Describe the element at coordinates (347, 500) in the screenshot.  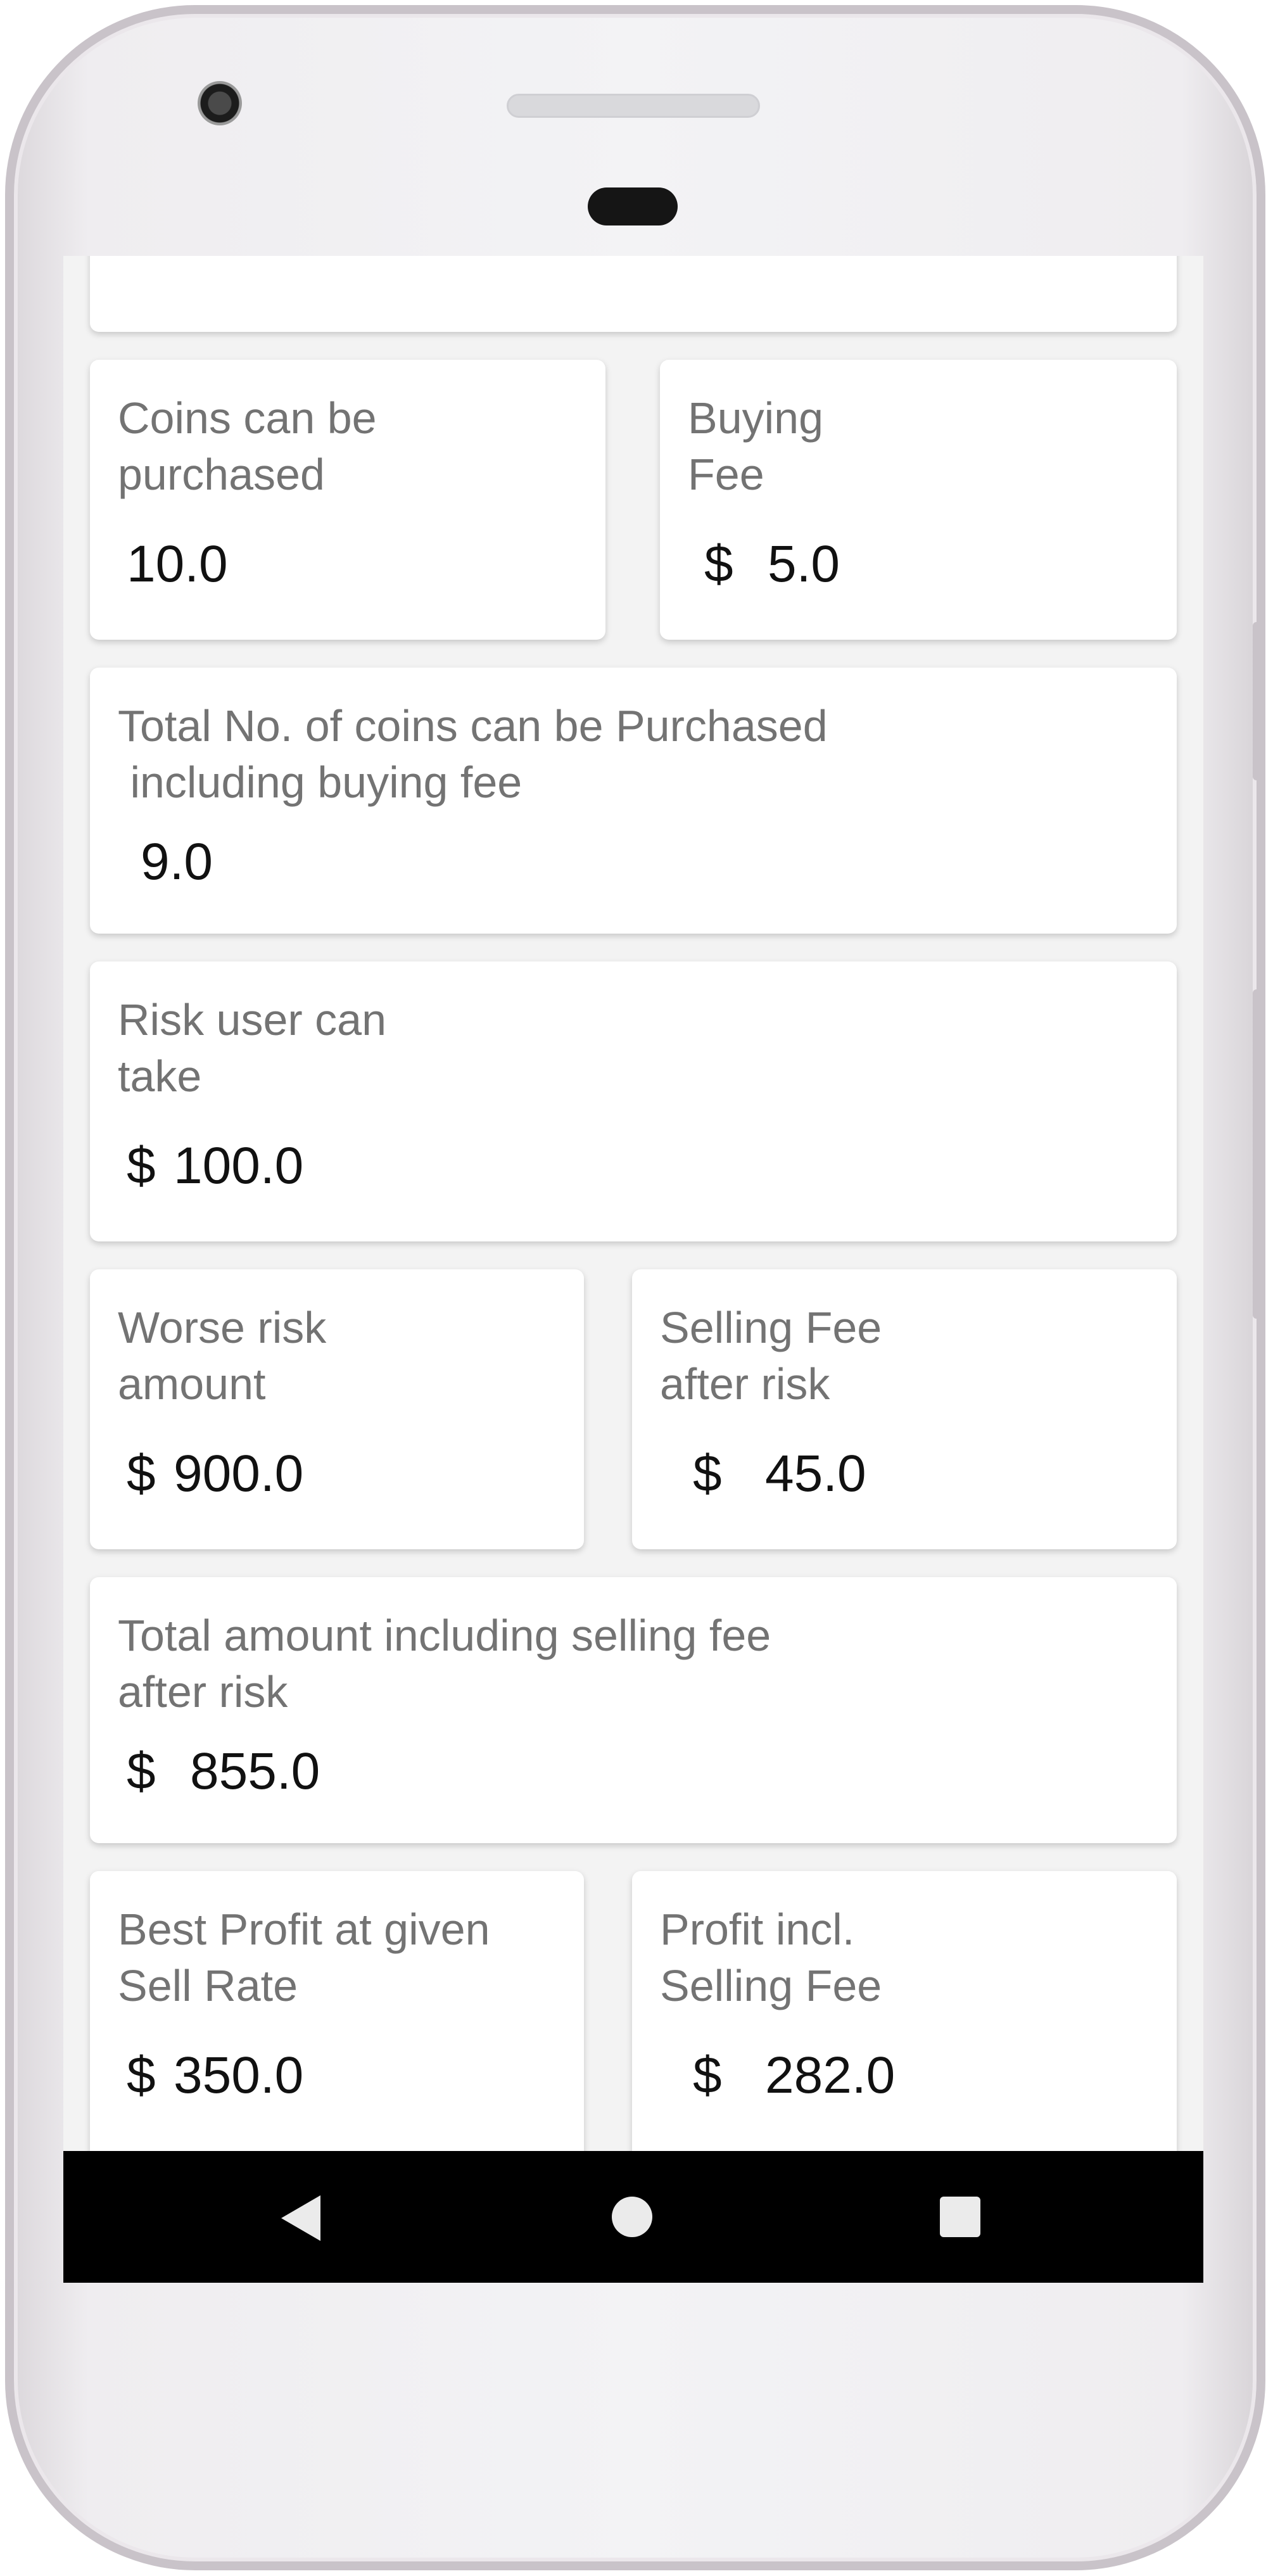
I see `coins-purchased-card: Coins can be purchased 10.0` at that location.